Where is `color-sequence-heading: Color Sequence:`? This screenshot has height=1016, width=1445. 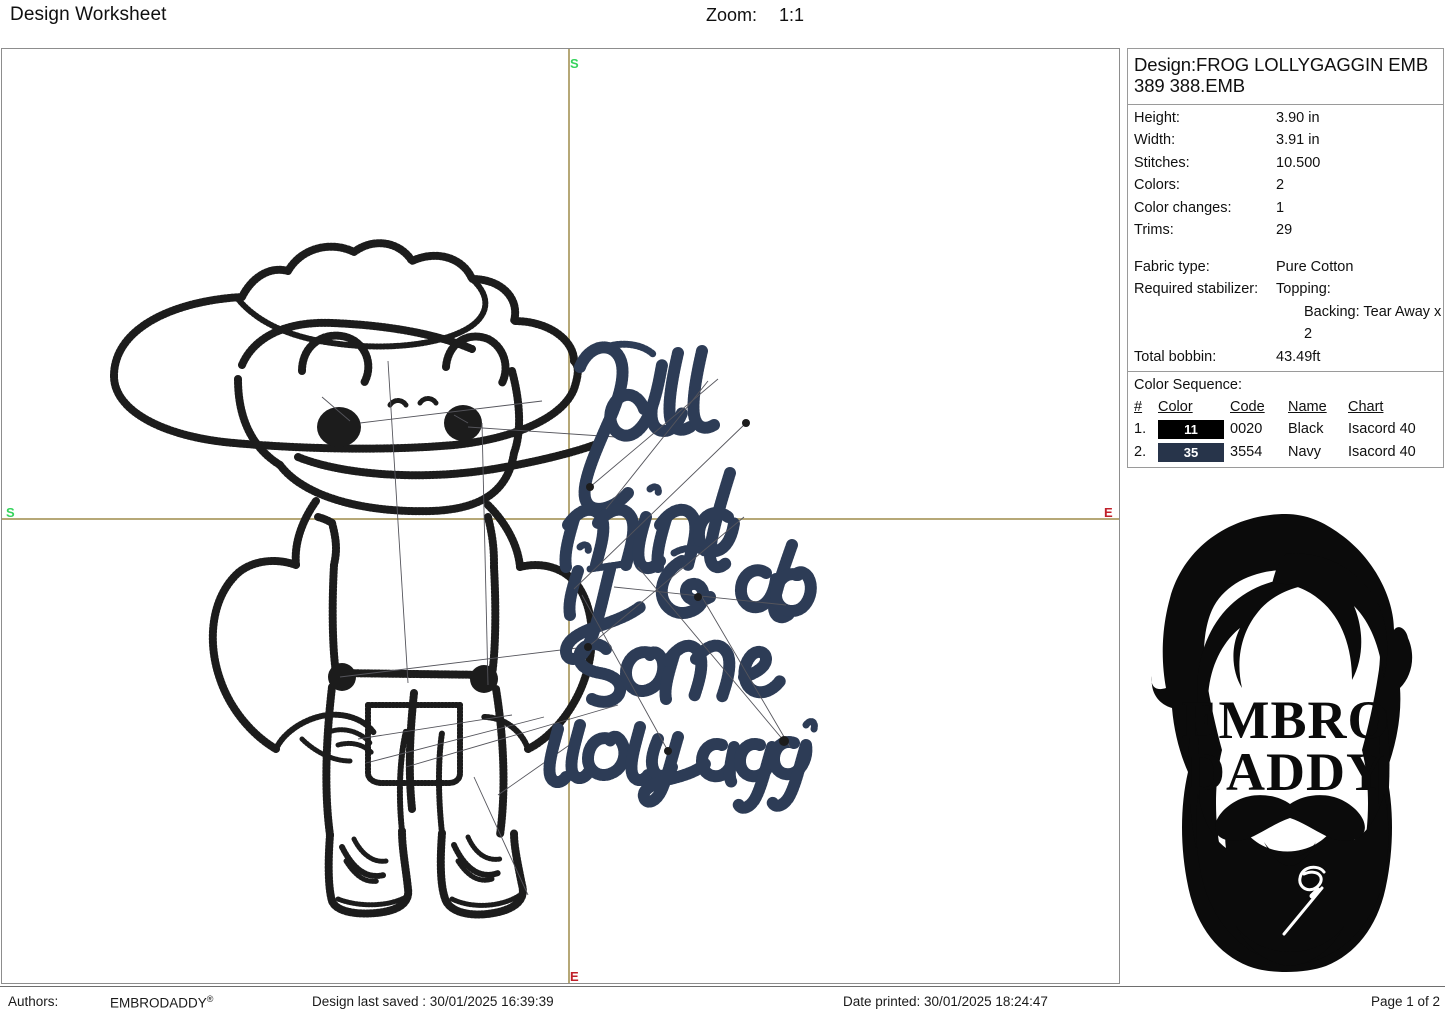
color-sequence-heading: Color Sequence: is located at coordinates (1188, 385).